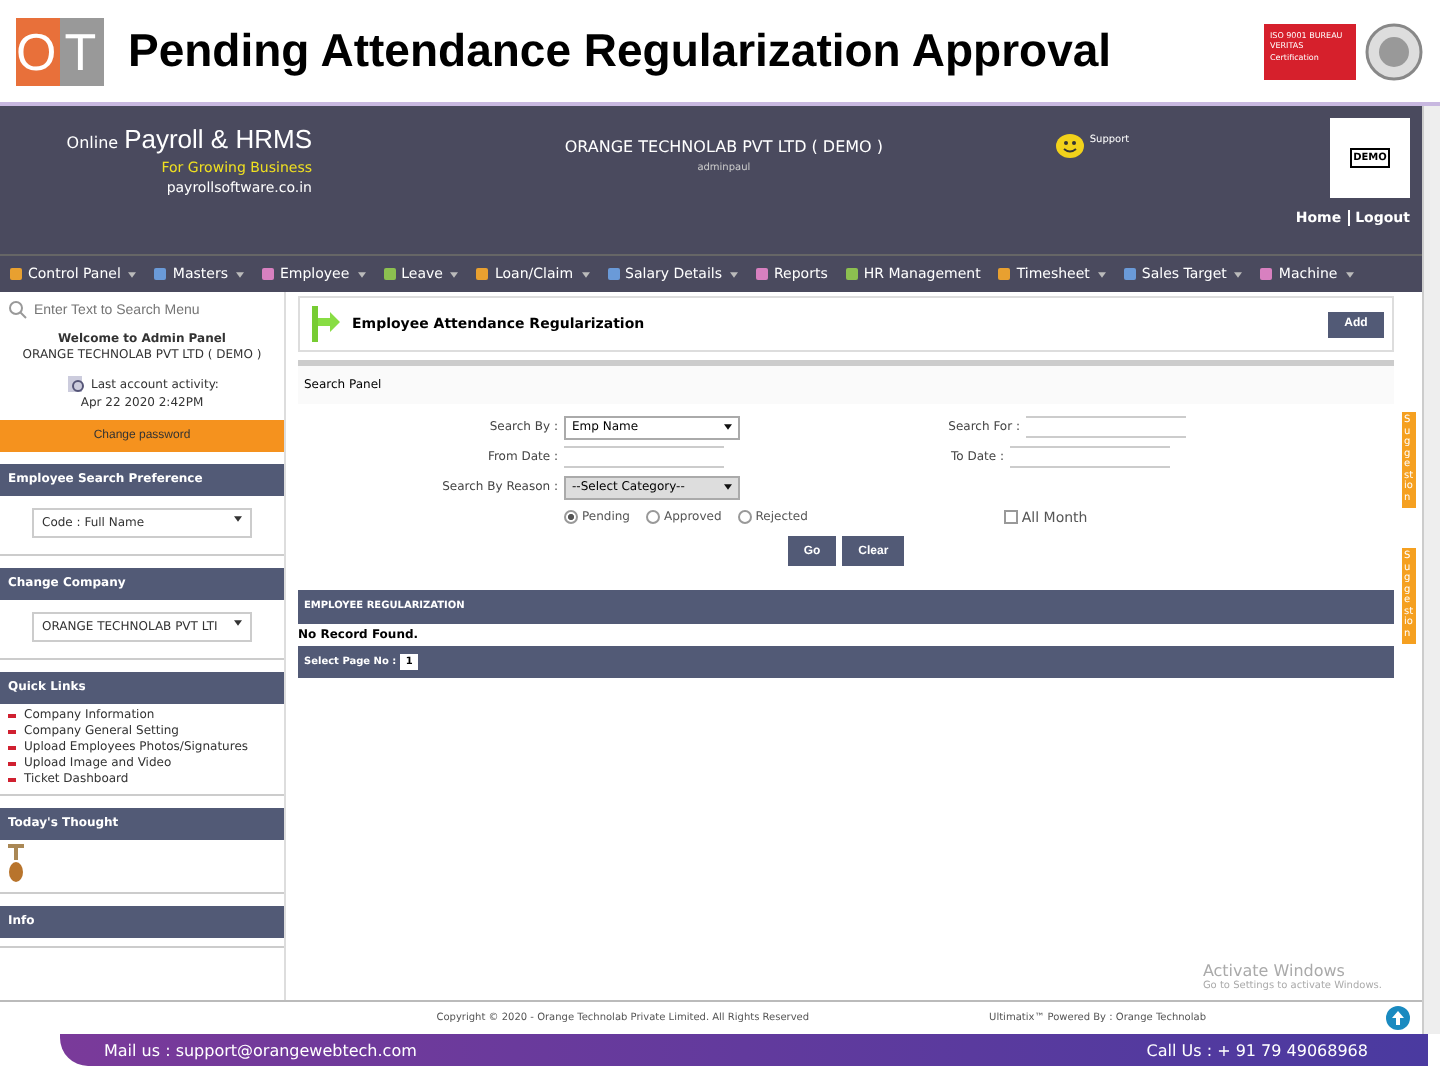 This screenshot has width=1440, height=1080. What do you see at coordinates (218, 139) in the screenshot?
I see `brand-name: Payroll & HRMS` at bounding box center [218, 139].